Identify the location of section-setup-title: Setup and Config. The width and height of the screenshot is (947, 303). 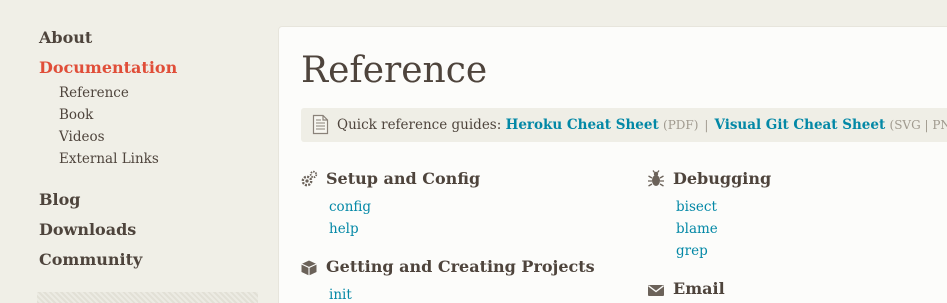
(403, 178).